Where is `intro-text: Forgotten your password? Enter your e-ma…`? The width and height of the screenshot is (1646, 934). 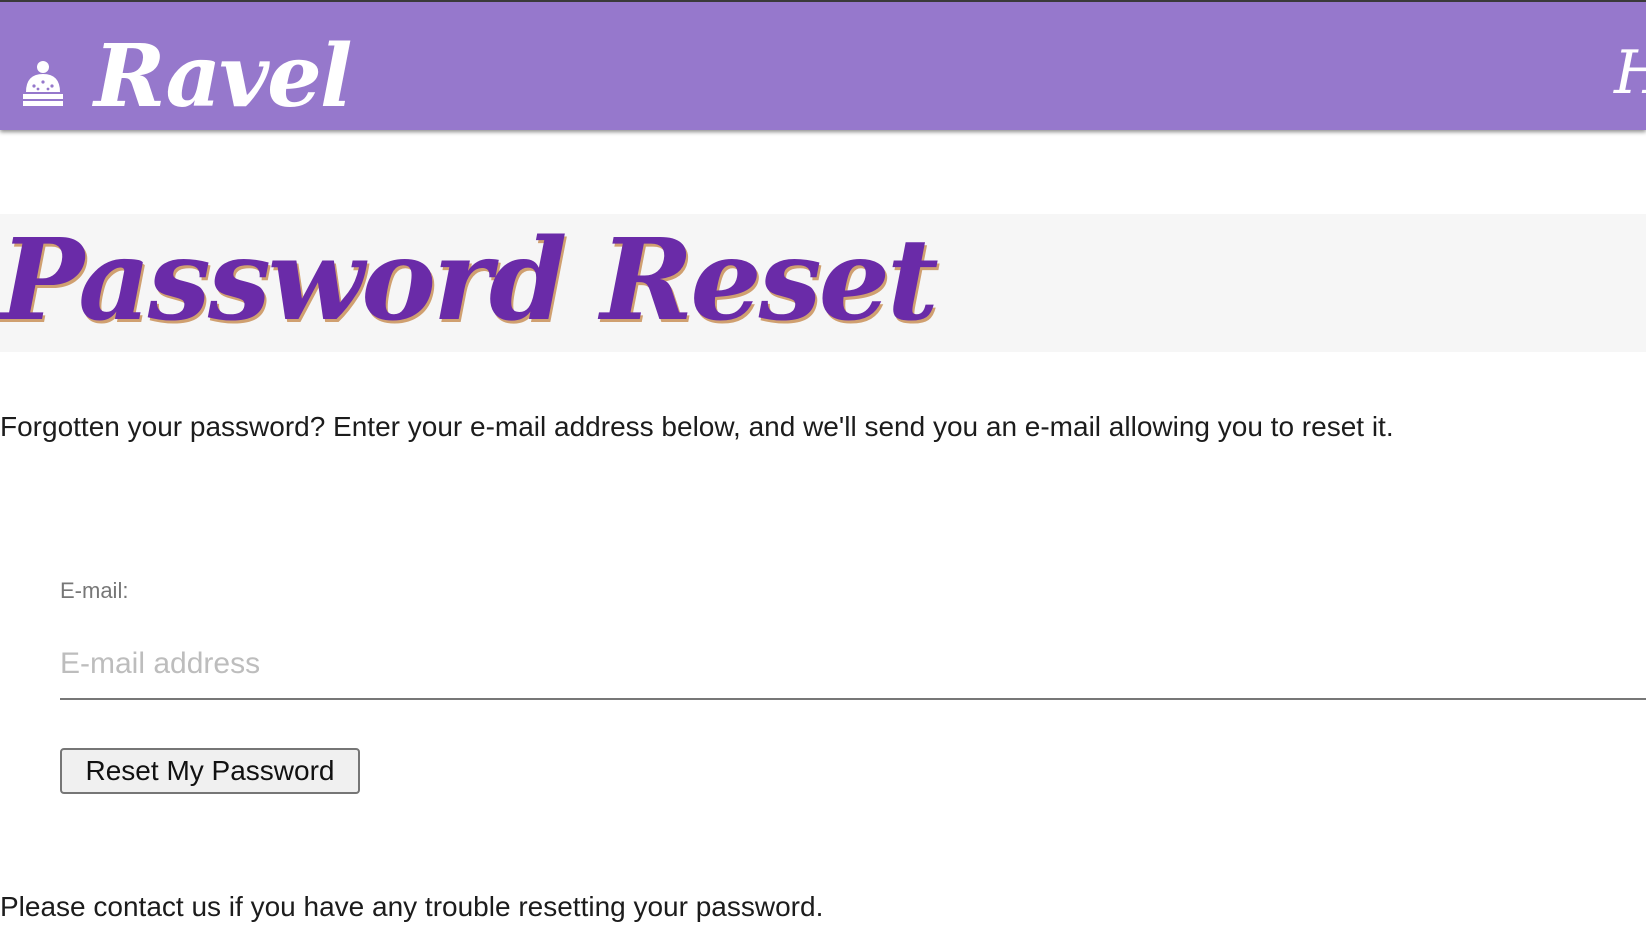
intro-text: Forgotten your password? Enter your e-ma… is located at coordinates (697, 426).